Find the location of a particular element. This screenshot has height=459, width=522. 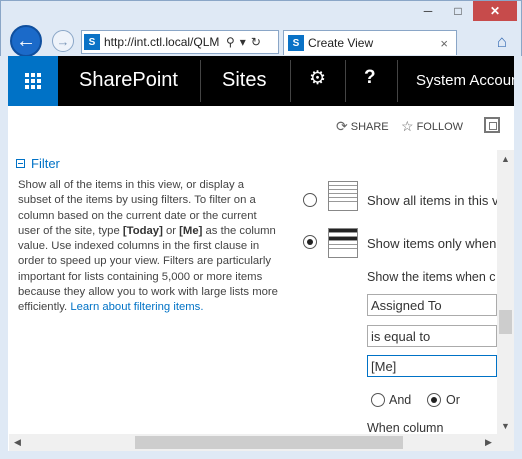

sites-link: Sites is located at coordinates (244, 80).